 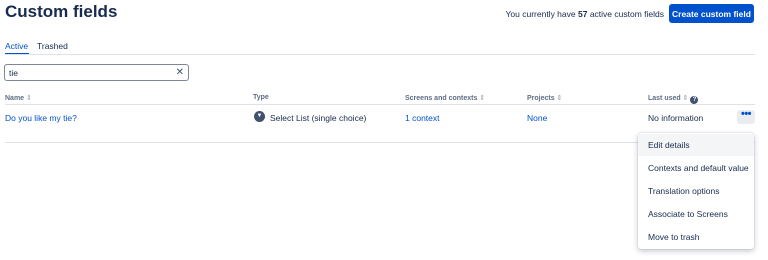 What do you see at coordinates (676, 118) in the screenshot?
I see `last-used-value: No information` at bounding box center [676, 118].